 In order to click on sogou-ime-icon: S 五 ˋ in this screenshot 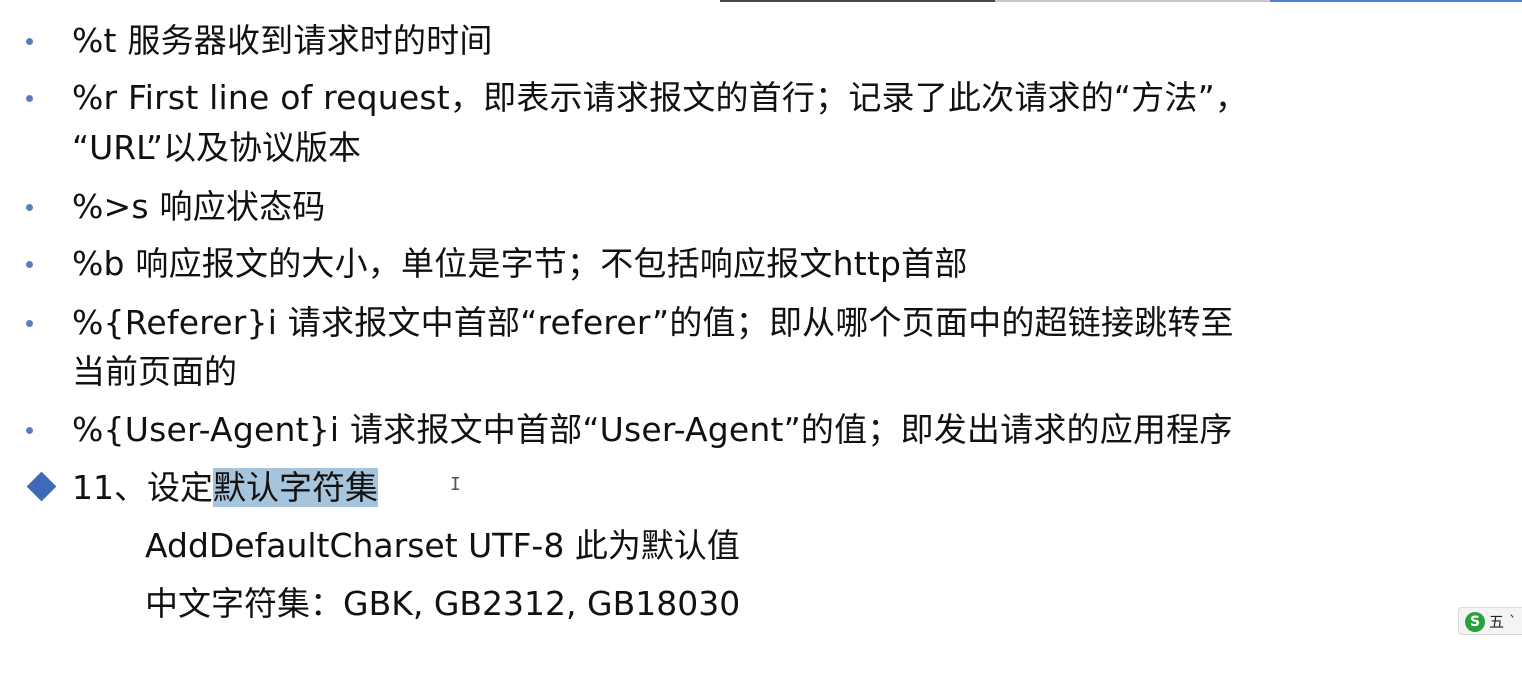, I will do `click(1490, 621)`.